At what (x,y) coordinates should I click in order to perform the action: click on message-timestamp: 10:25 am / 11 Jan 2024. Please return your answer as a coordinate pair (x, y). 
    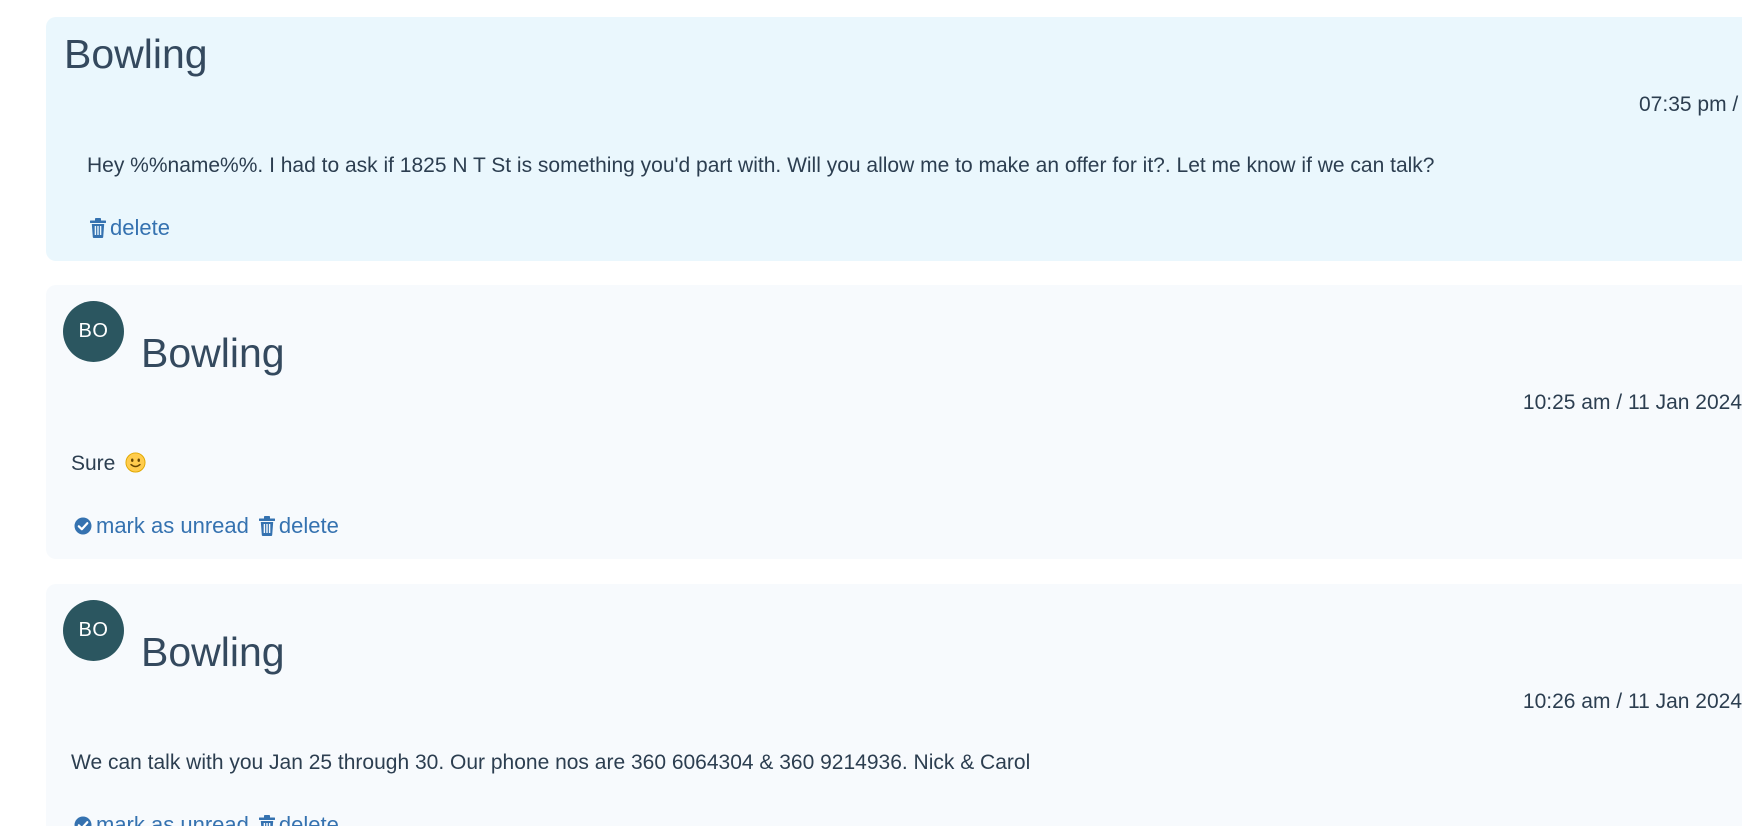
    Looking at the image, I should click on (1632, 402).